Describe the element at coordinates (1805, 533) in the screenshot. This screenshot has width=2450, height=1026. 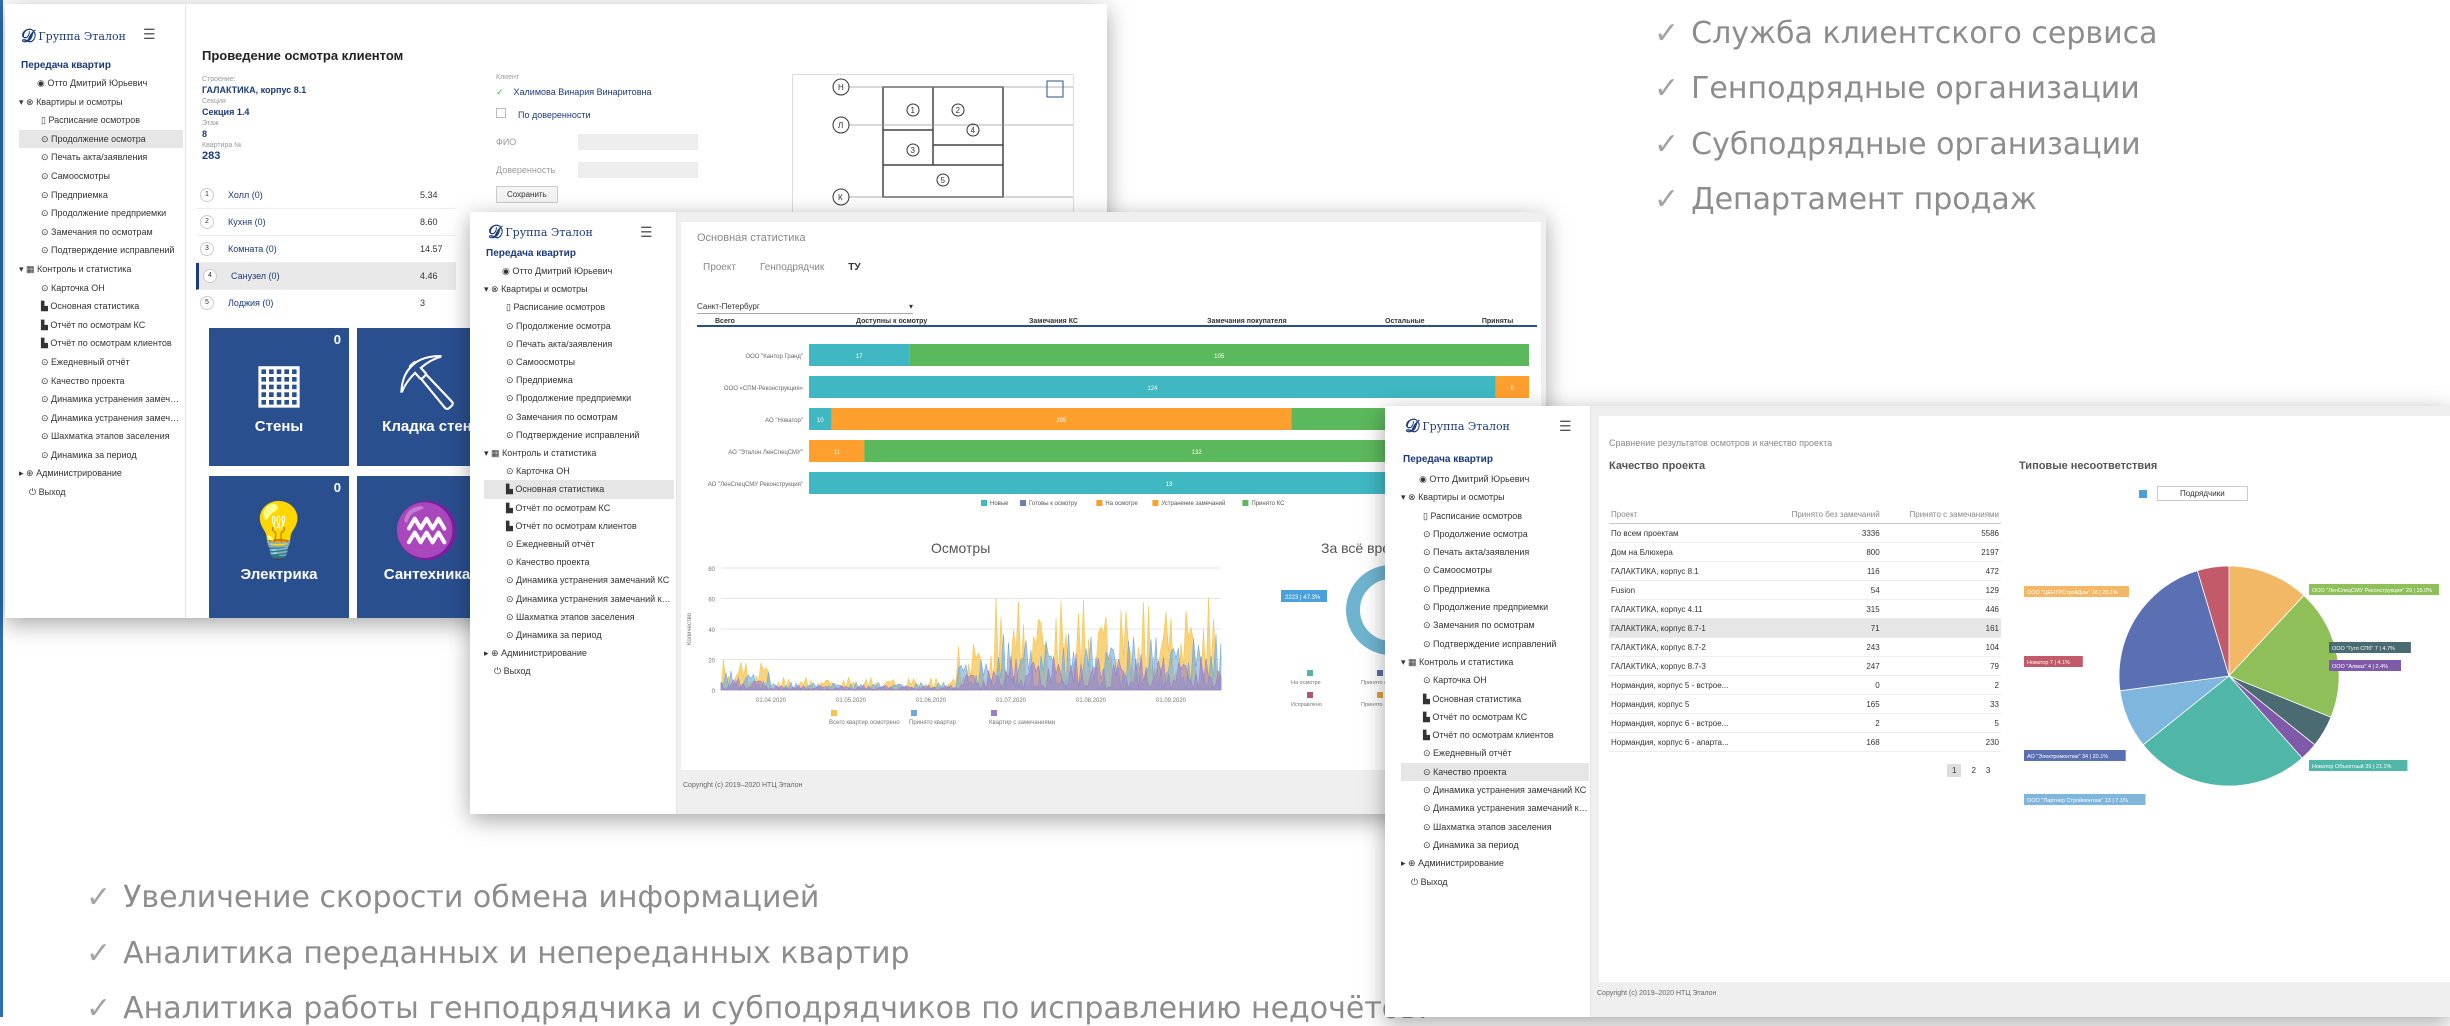
I see `table-row: По всем проектам 3336 5586` at that location.